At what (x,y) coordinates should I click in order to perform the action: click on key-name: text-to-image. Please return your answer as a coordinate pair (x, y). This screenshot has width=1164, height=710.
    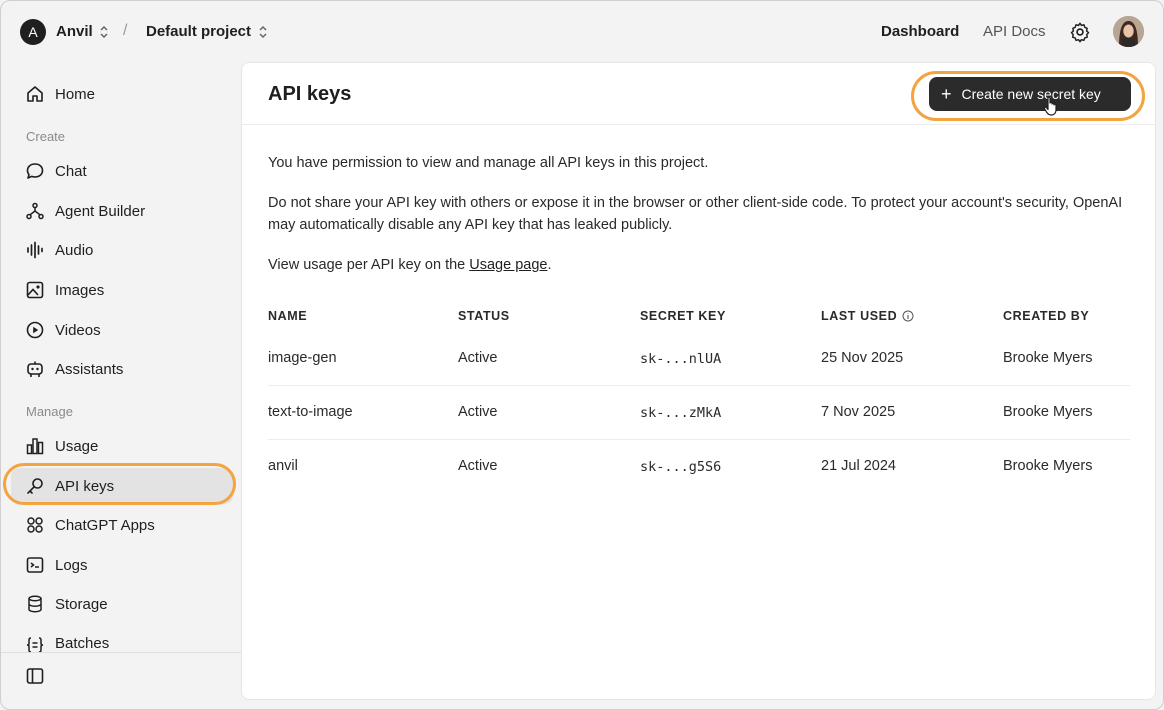
    Looking at the image, I should click on (310, 412).